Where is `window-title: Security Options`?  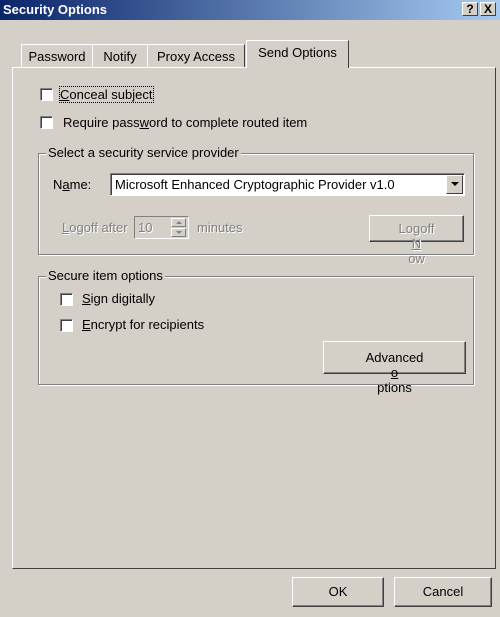
window-title: Security Options is located at coordinates (55, 9).